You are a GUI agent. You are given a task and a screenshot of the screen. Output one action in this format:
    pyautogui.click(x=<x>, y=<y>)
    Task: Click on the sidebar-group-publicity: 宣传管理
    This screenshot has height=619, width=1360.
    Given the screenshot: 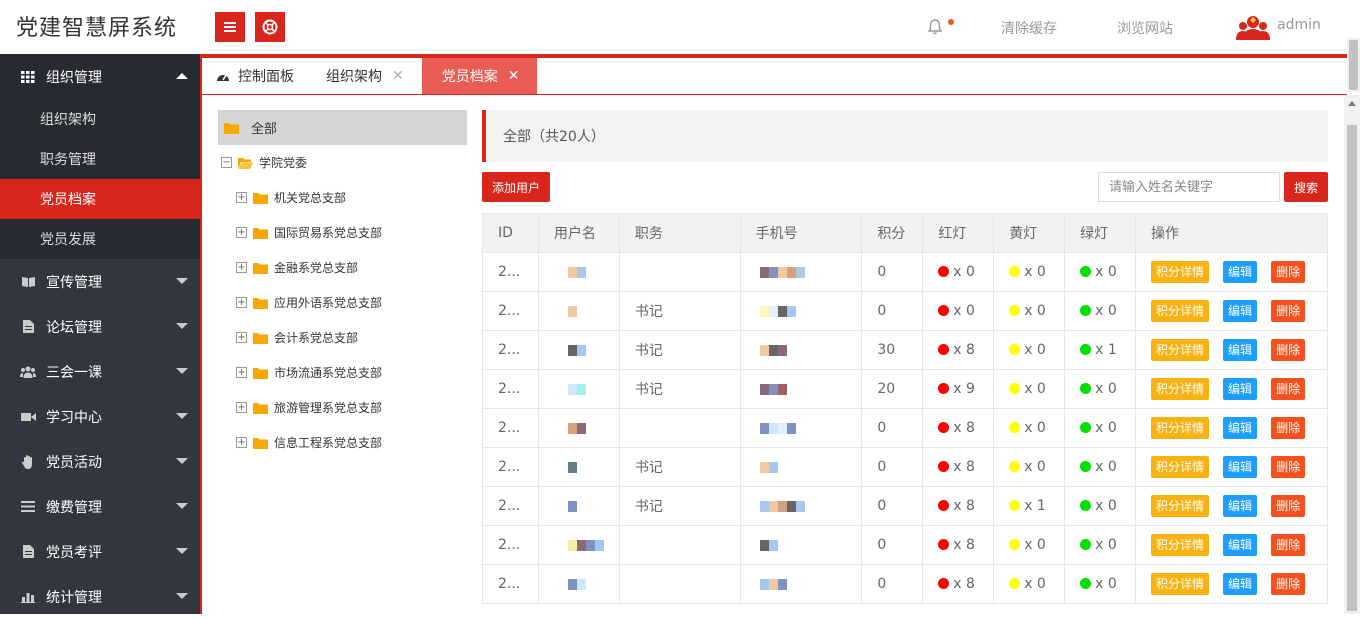 What is the action you would take?
    pyautogui.click(x=100, y=281)
    